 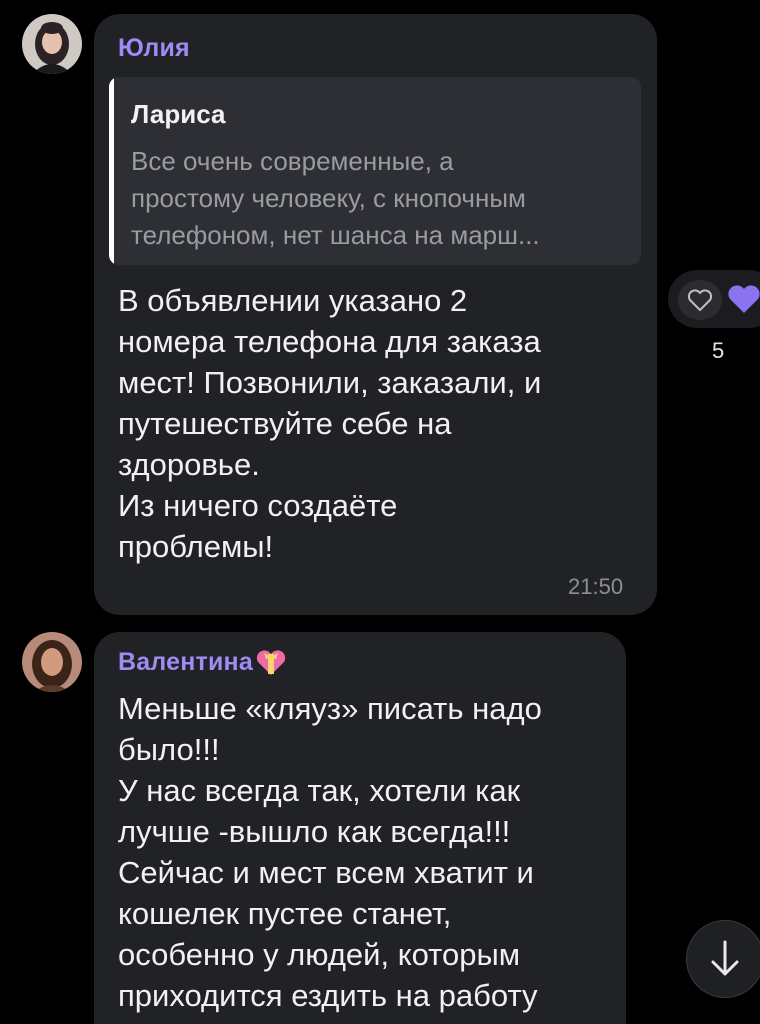 I want to click on arrow-down-icon, so click(x=725, y=958).